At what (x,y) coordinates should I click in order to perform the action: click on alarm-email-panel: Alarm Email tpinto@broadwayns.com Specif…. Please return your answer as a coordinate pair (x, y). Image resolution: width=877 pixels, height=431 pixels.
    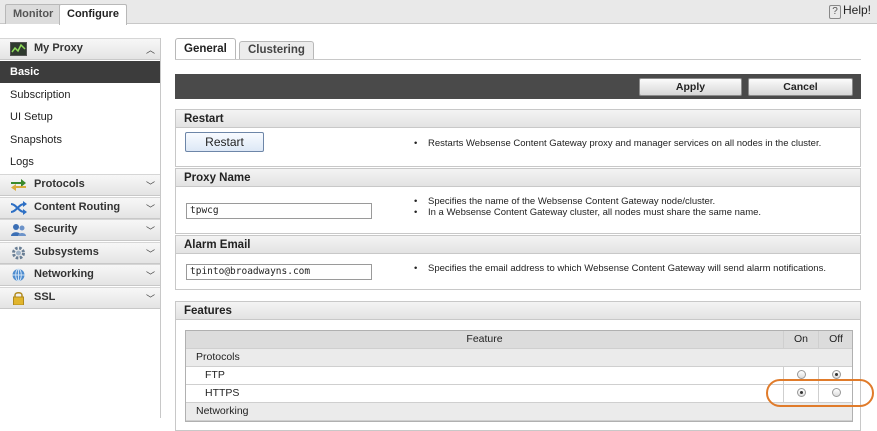
    Looking at the image, I should click on (518, 262).